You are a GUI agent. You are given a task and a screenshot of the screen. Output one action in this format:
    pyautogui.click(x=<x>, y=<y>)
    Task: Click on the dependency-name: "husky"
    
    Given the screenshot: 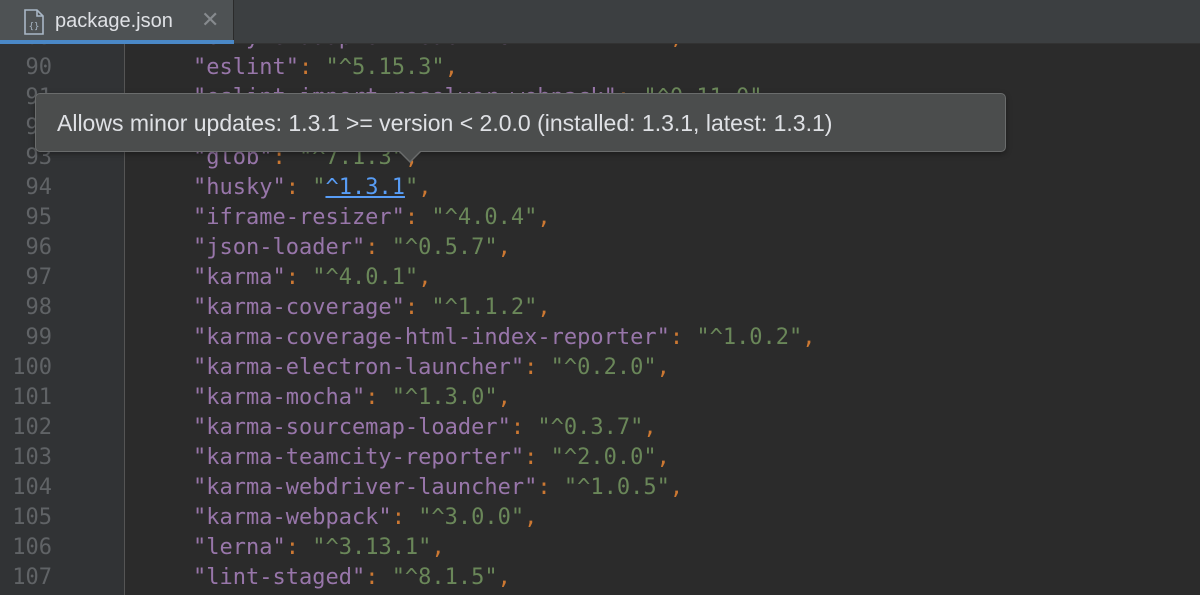 What is the action you would take?
    pyautogui.click(x=239, y=187)
    